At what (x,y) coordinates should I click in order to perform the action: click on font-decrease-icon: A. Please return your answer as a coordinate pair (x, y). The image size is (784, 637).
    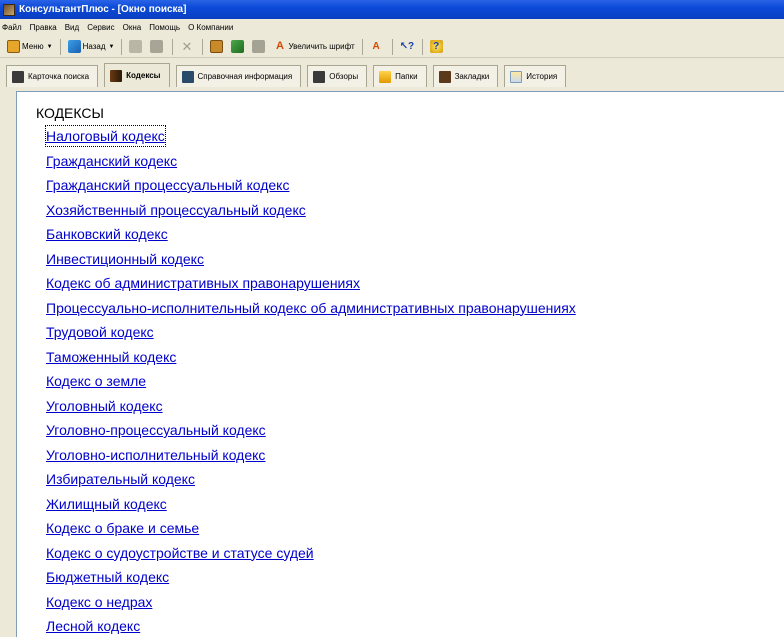
    Looking at the image, I should click on (376, 46).